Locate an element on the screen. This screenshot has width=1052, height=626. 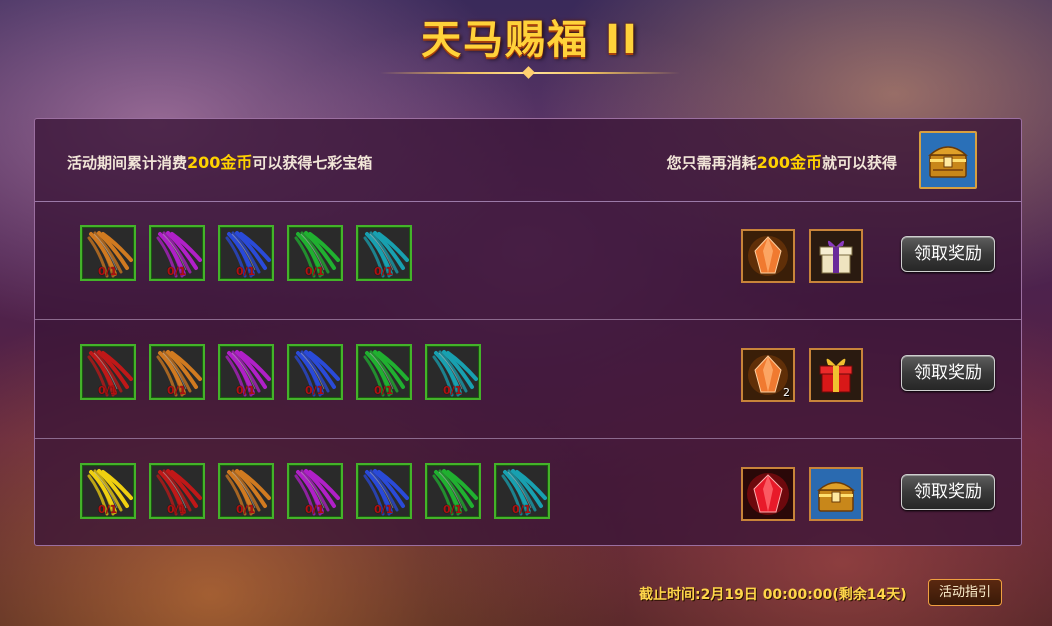
title-banner: 天马赐福 II is located at coordinates (530, 49).